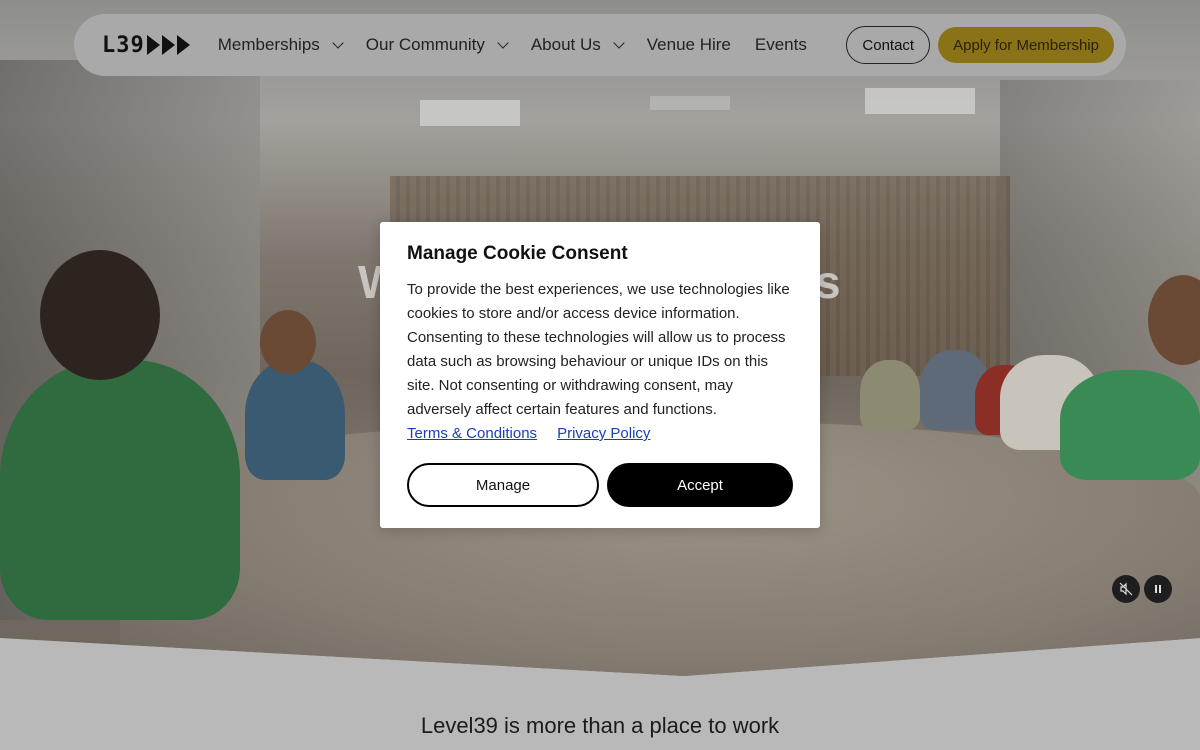 This screenshot has height=750, width=1200. I want to click on contact-button: Contact, so click(888, 45).